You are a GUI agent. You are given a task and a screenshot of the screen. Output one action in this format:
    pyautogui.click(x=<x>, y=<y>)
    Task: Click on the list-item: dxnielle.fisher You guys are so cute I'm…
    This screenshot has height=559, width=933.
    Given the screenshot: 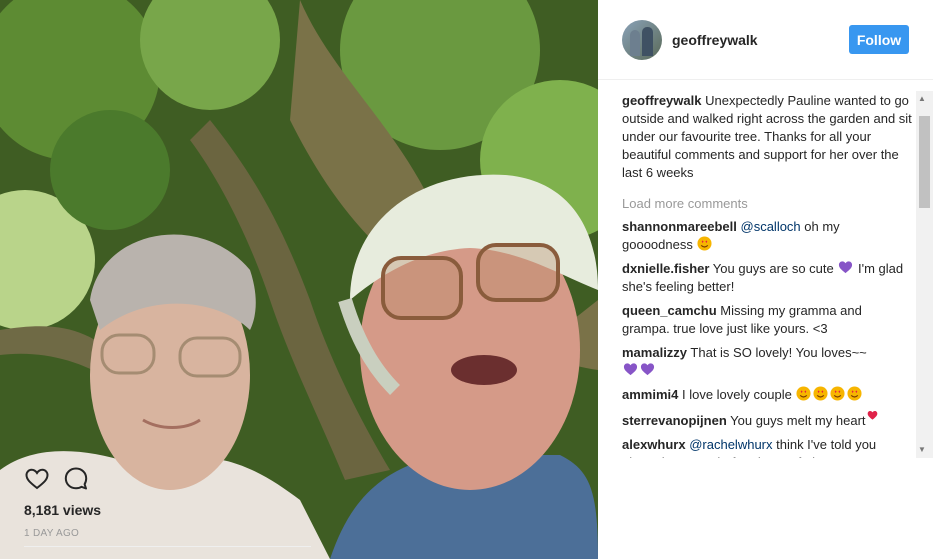 What is the action you would take?
    pyautogui.click(x=767, y=278)
    